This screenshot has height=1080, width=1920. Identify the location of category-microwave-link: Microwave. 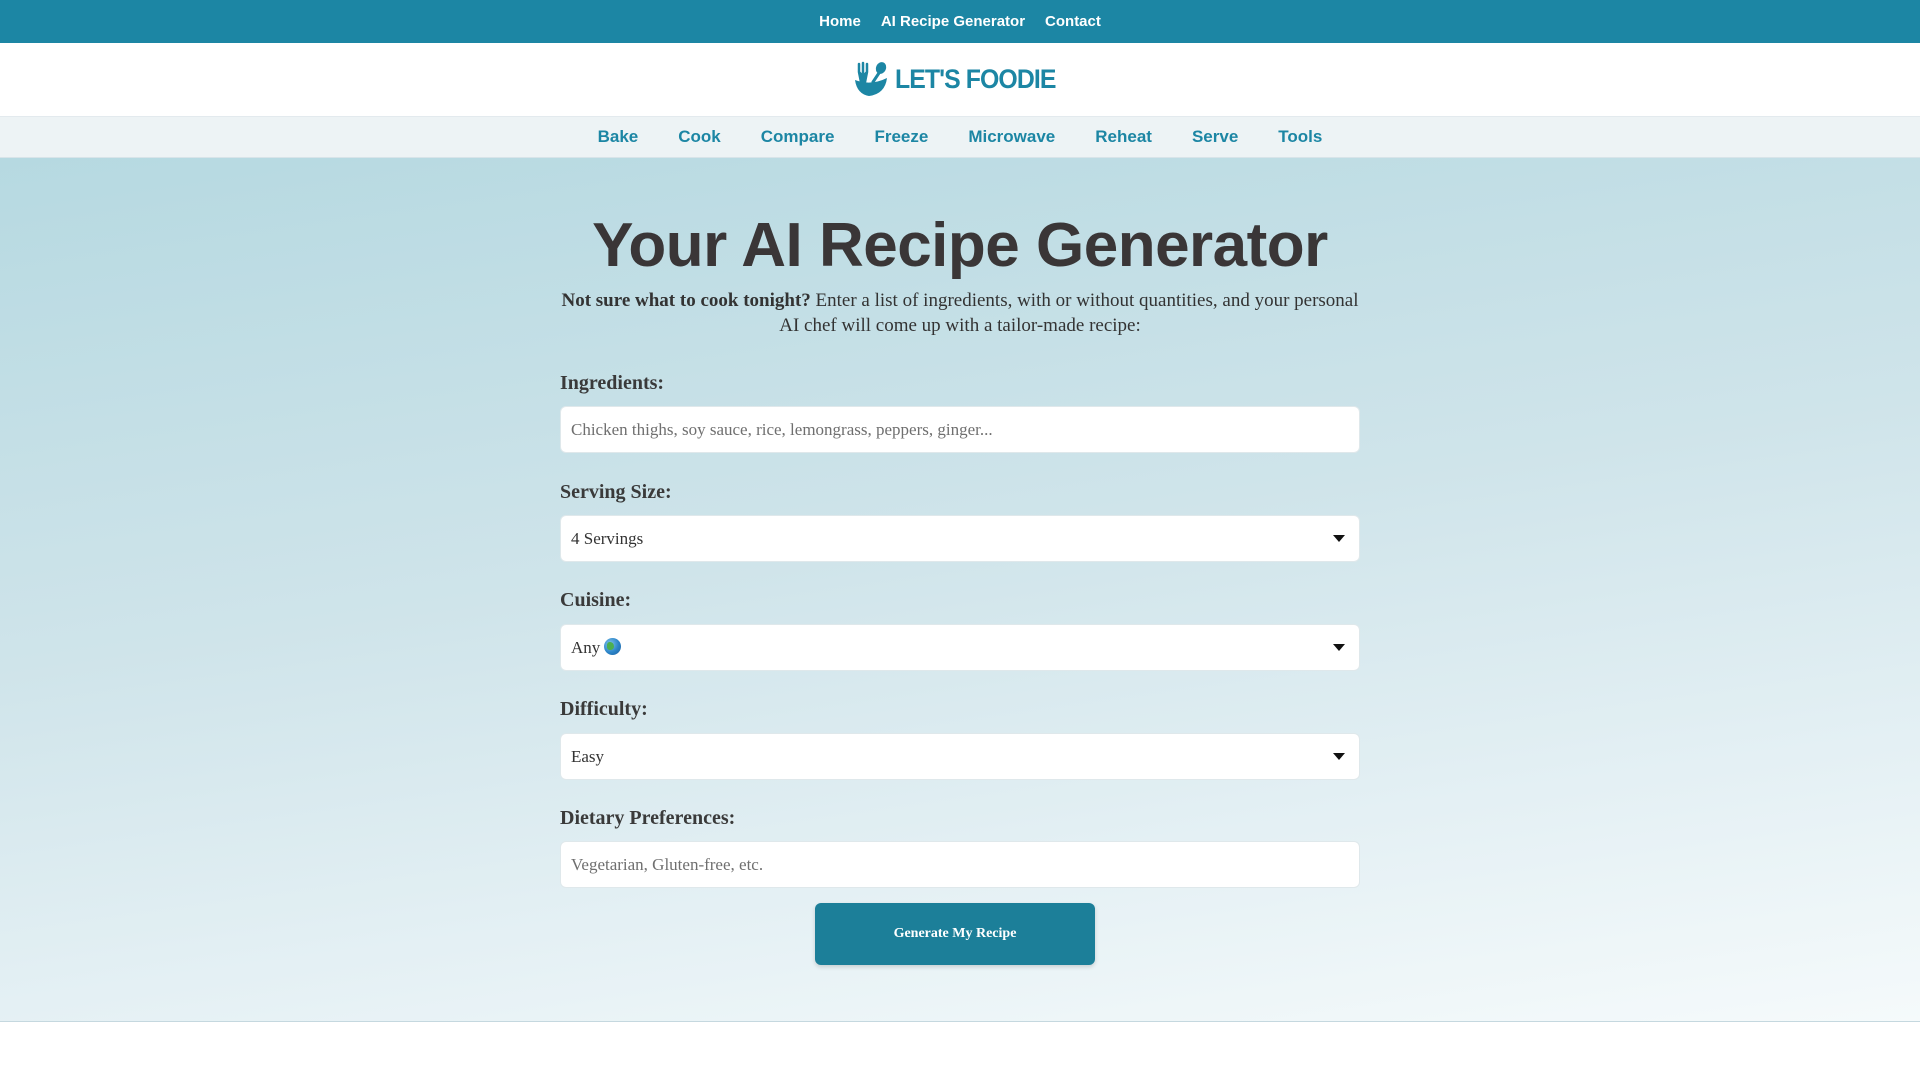
(1011, 137).